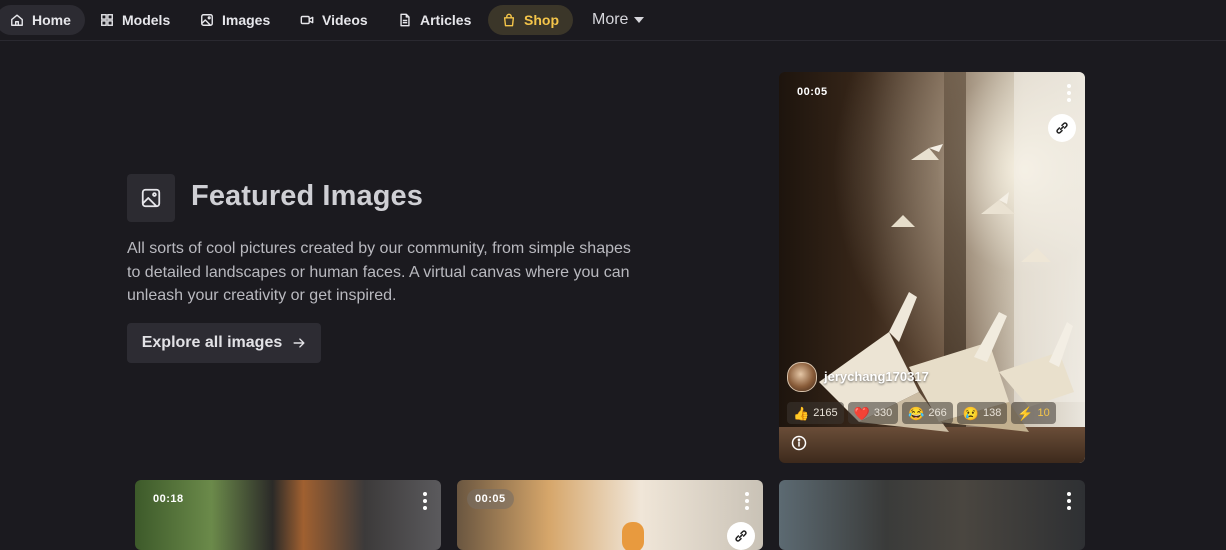  I want to click on avatar, so click(802, 377).